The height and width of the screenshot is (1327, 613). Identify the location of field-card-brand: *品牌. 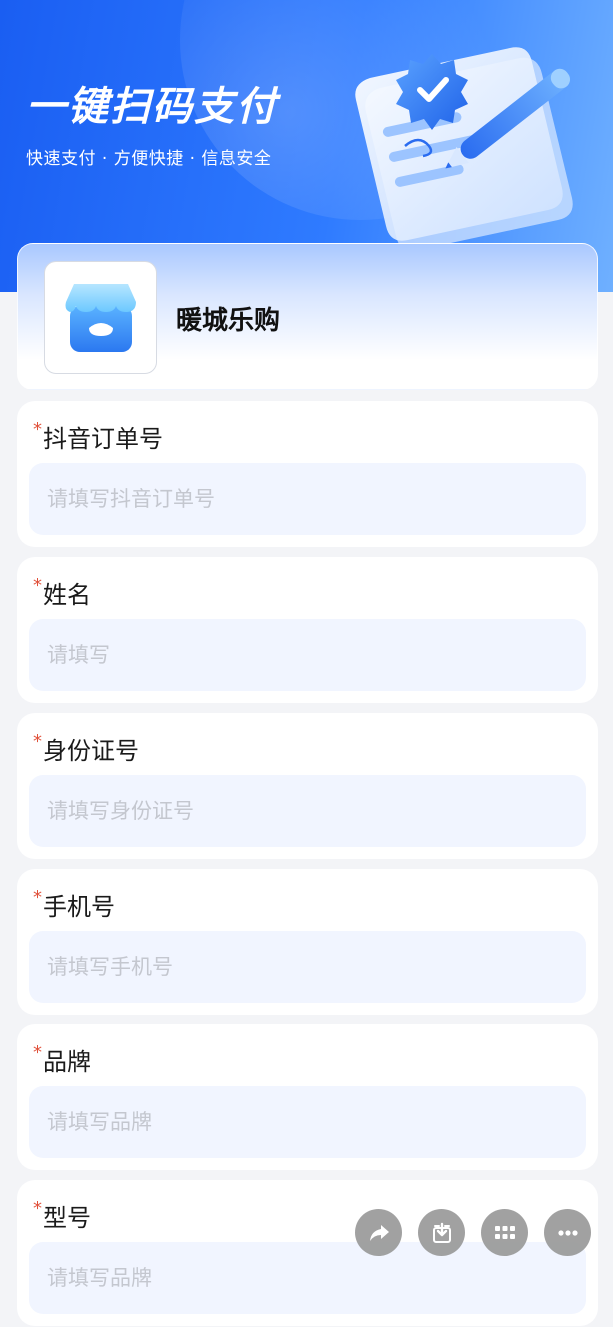
(307, 1097).